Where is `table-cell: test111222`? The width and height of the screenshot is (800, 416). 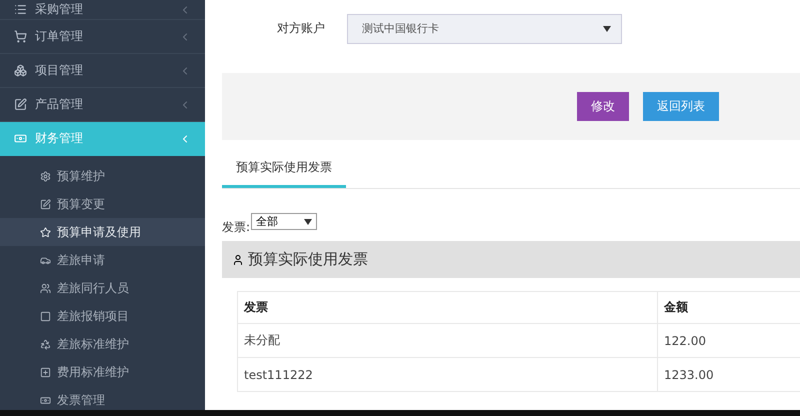 table-cell: test111222 is located at coordinates (448, 375).